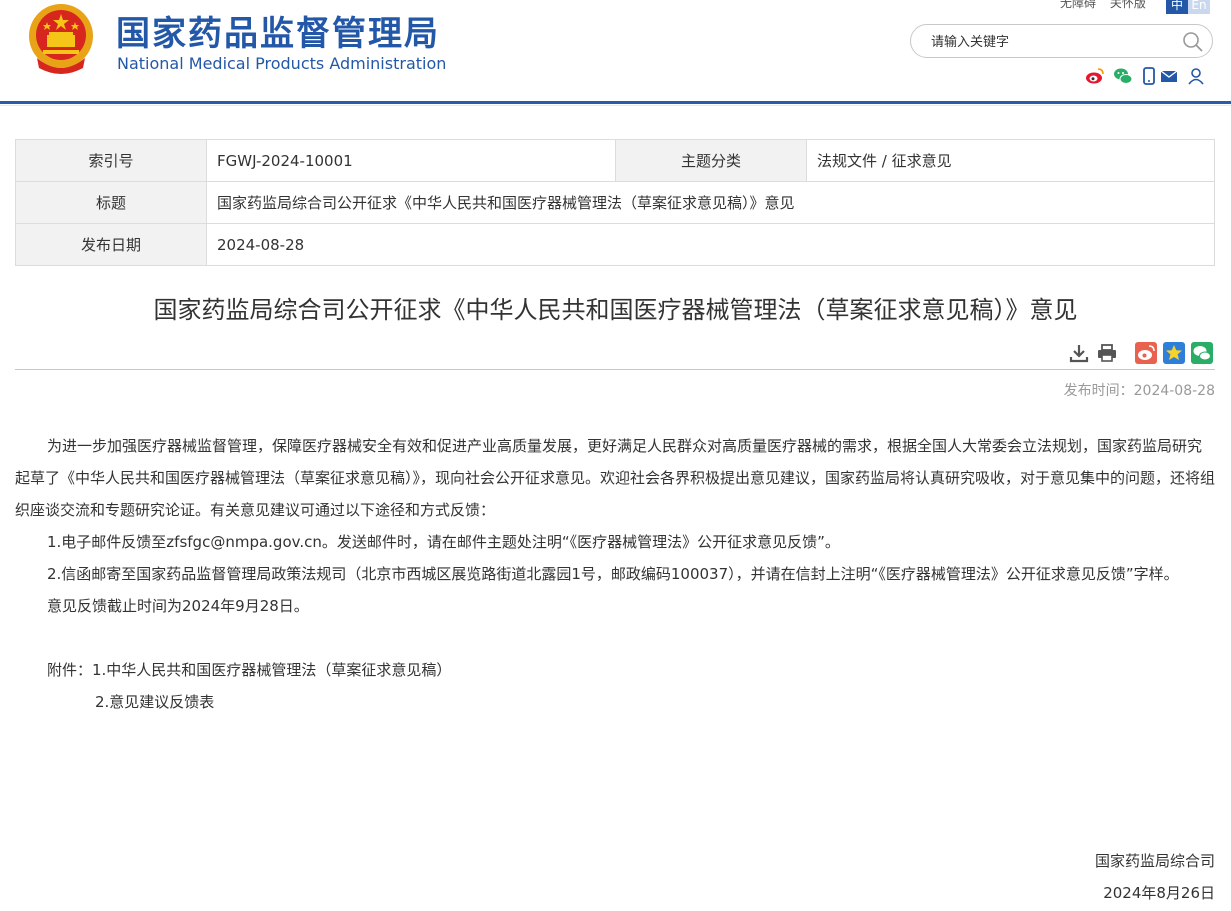 Image resolution: width=1231 pixels, height=911 pixels. Describe the element at coordinates (1177, 7) in the screenshot. I see `lang-zh-button: 中` at that location.